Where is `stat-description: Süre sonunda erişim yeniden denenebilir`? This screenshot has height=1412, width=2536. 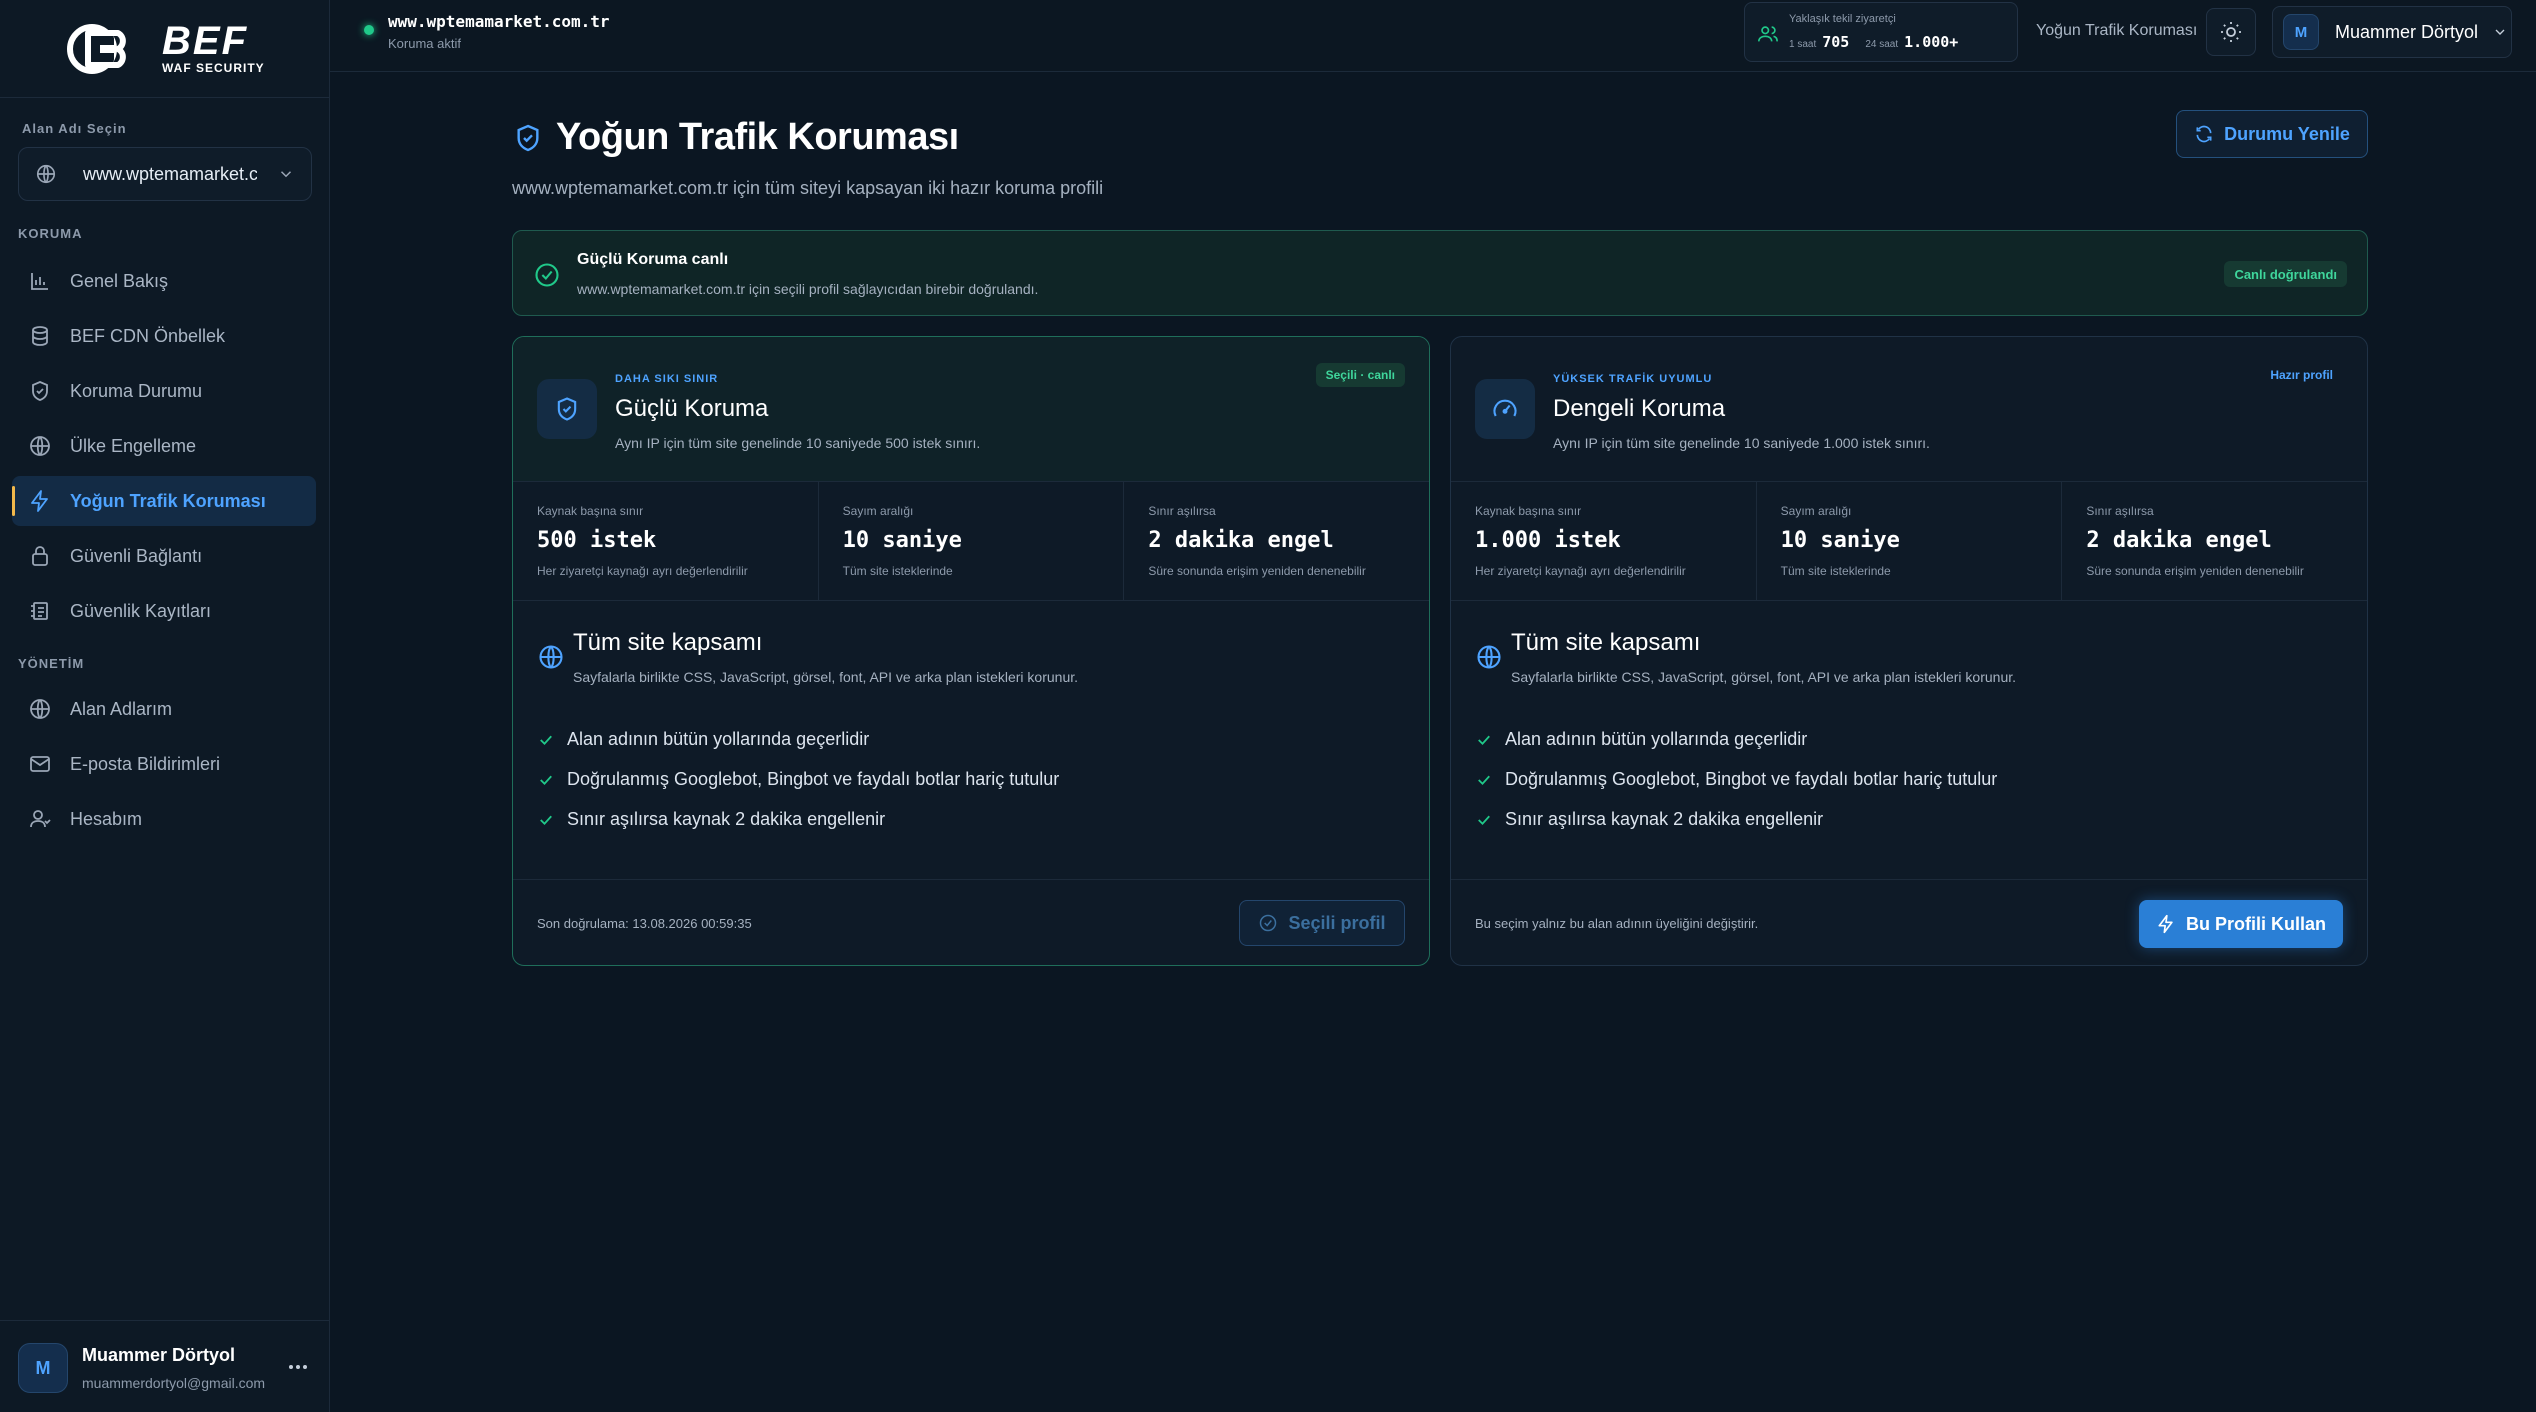
stat-description: Süre sonunda erişim yeniden denenebilir is located at coordinates (1257, 571).